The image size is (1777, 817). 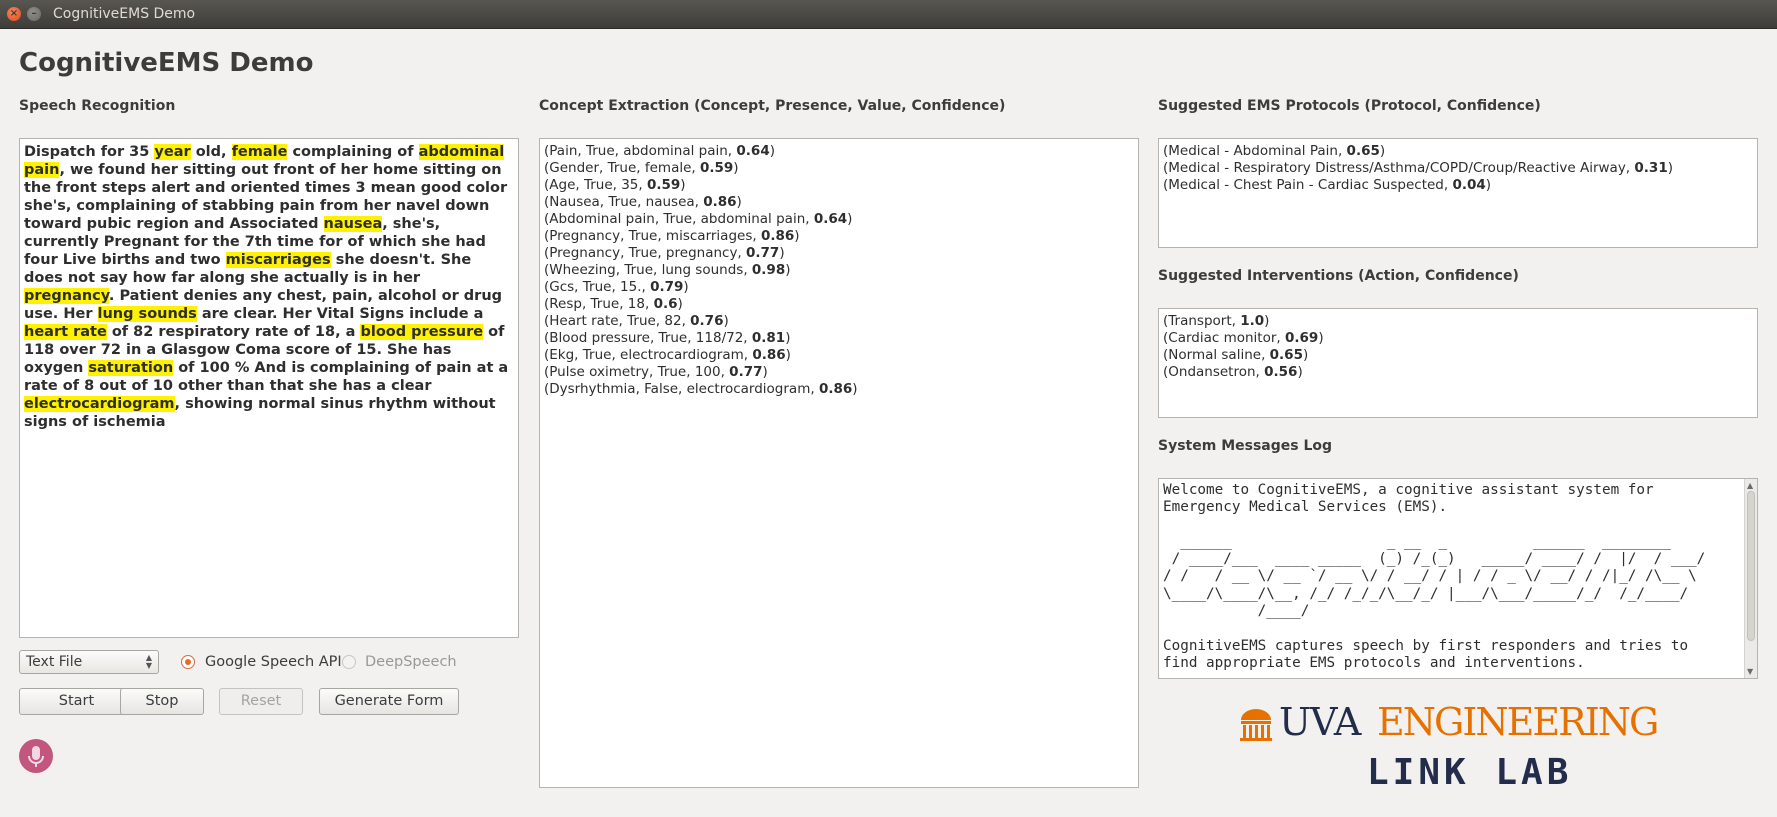 What do you see at coordinates (1286, 355) in the screenshot?
I see `intervention-row-confidence: 0.65` at bounding box center [1286, 355].